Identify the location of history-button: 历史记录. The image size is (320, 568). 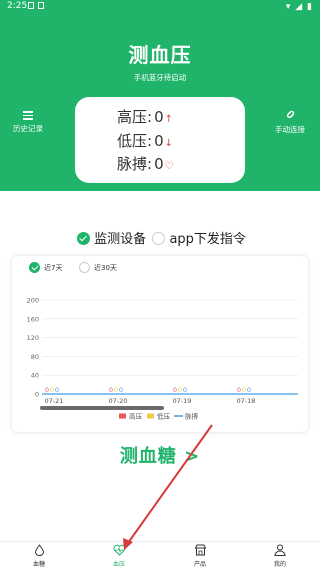
(28, 121).